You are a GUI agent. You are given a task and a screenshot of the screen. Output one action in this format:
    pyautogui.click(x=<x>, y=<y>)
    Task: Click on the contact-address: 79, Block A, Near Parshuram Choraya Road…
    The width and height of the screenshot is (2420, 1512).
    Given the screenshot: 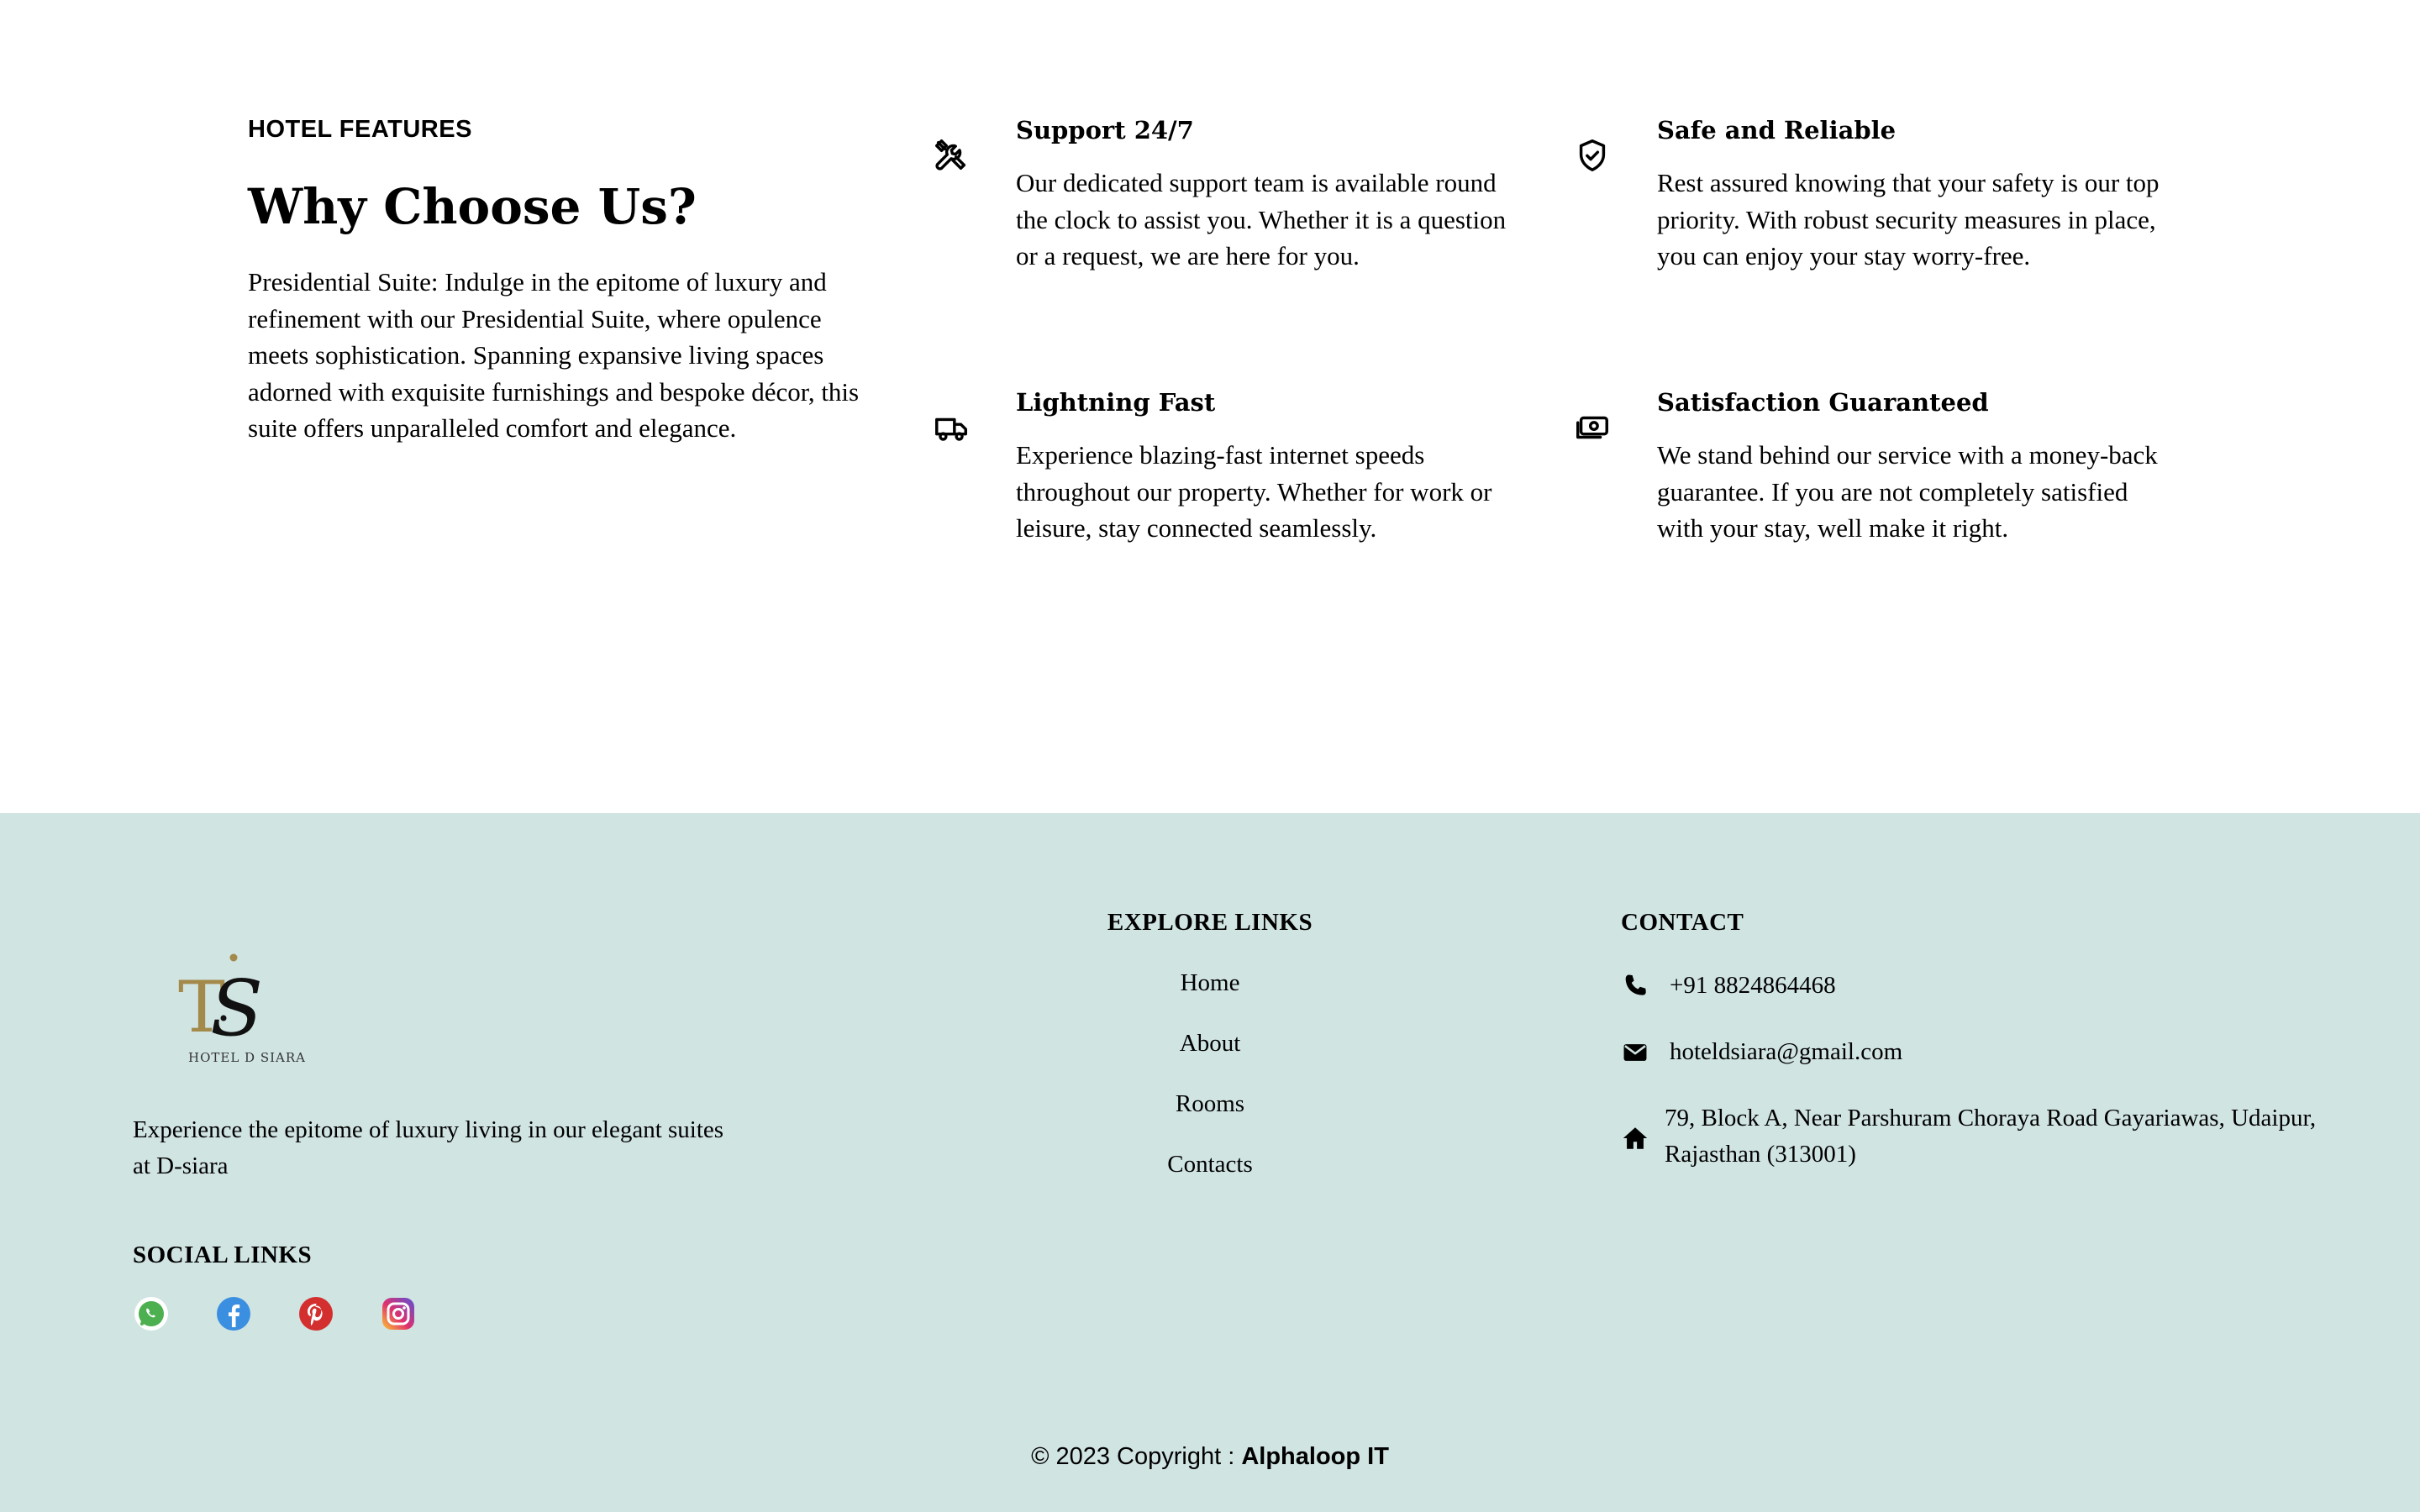 What is the action you would take?
    pyautogui.click(x=1999, y=1136)
    